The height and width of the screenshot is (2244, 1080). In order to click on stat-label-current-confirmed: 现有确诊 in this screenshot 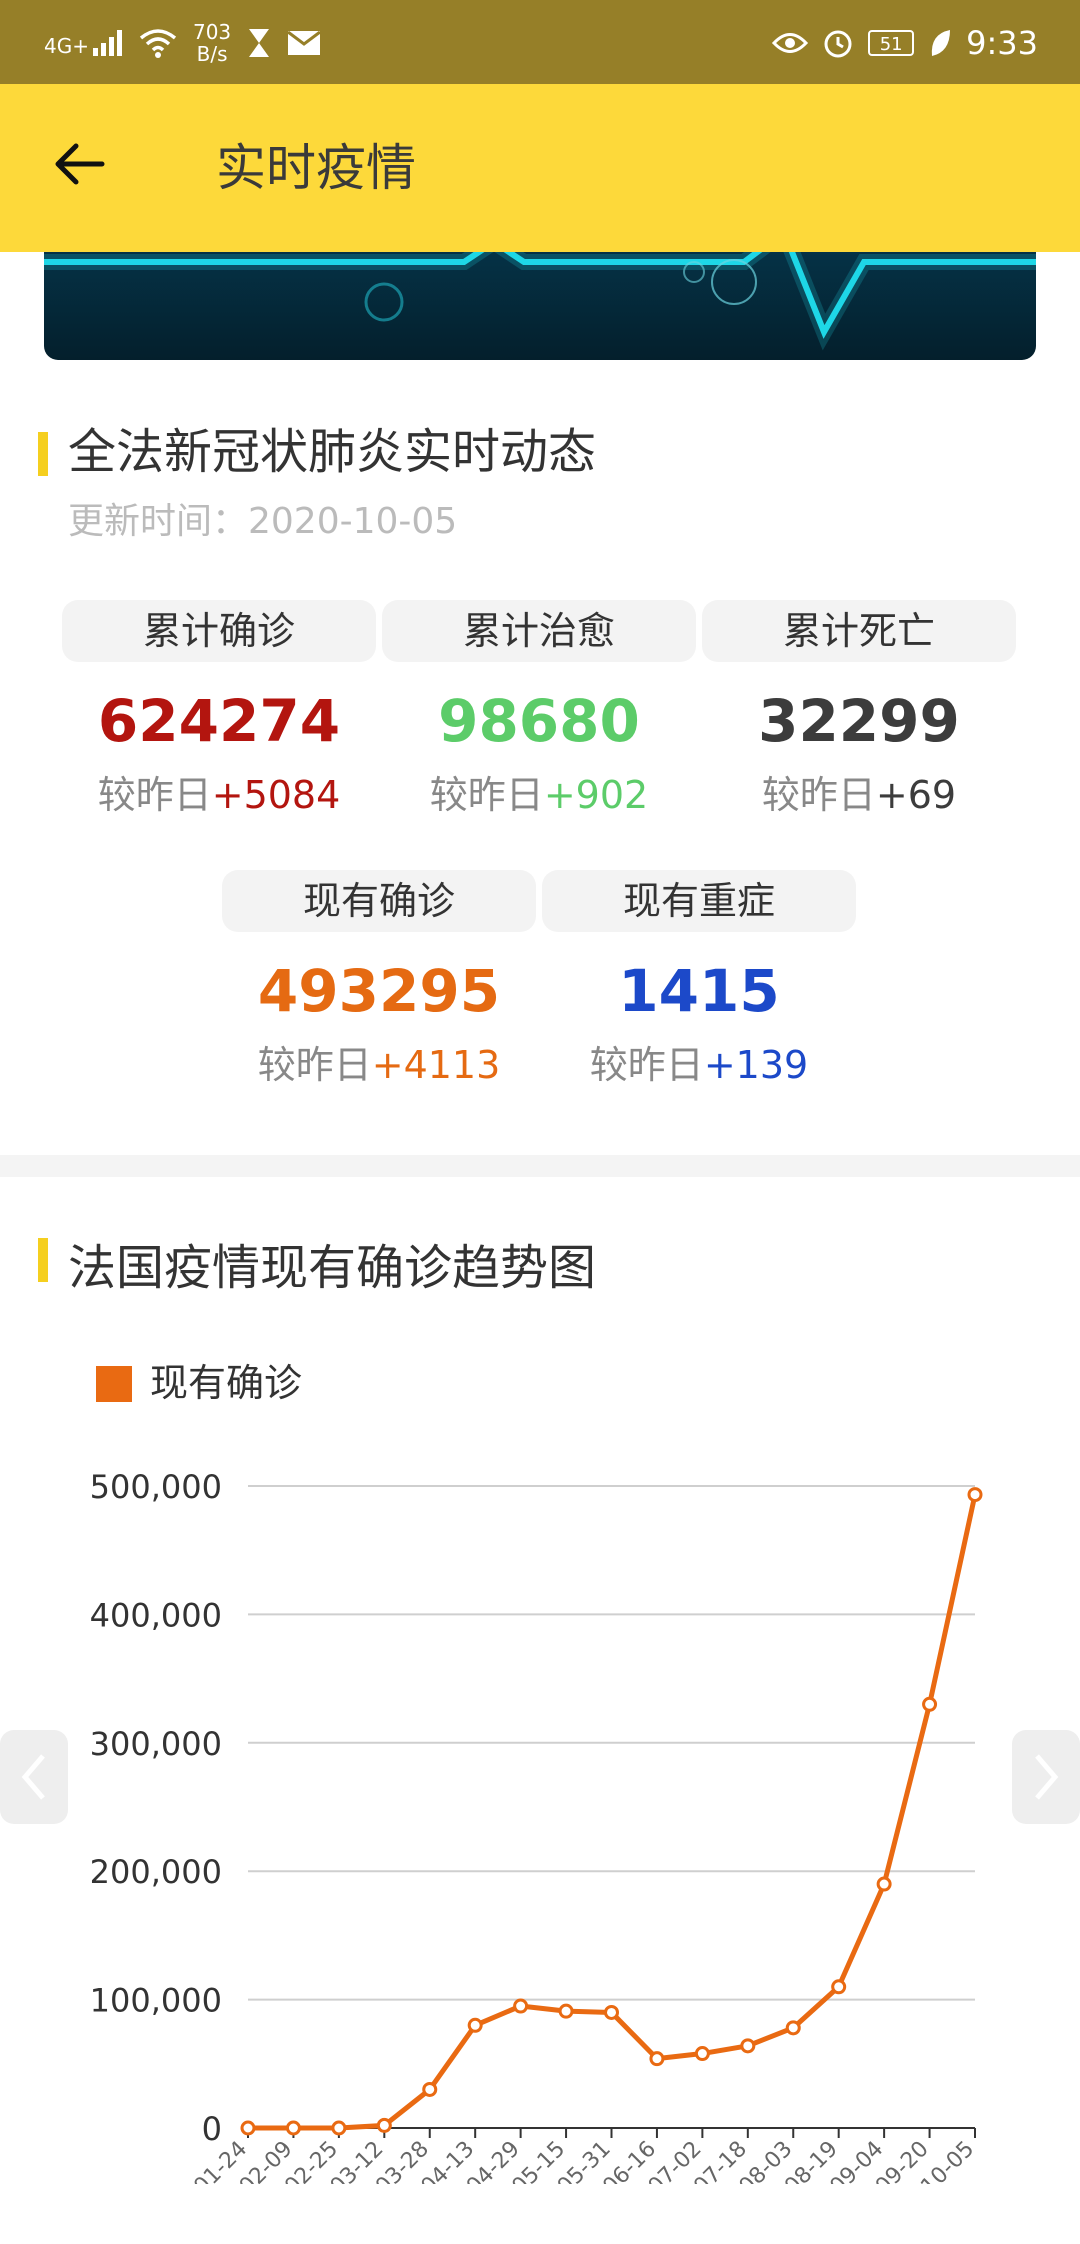, I will do `click(379, 901)`.